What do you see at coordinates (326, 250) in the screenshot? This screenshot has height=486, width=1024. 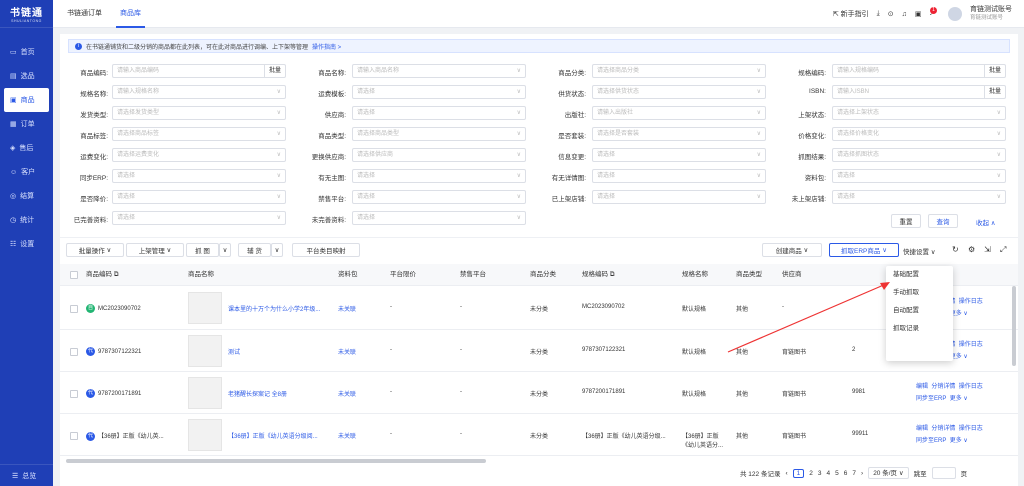 I see `platform-category-map-button: 平台类目映射` at bounding box center [326, 250].